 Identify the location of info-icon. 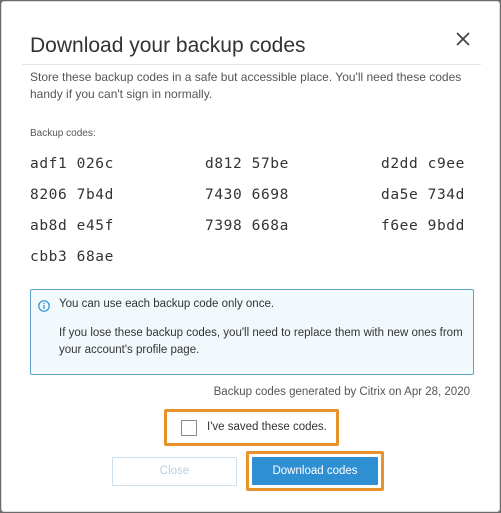
(44, 305).